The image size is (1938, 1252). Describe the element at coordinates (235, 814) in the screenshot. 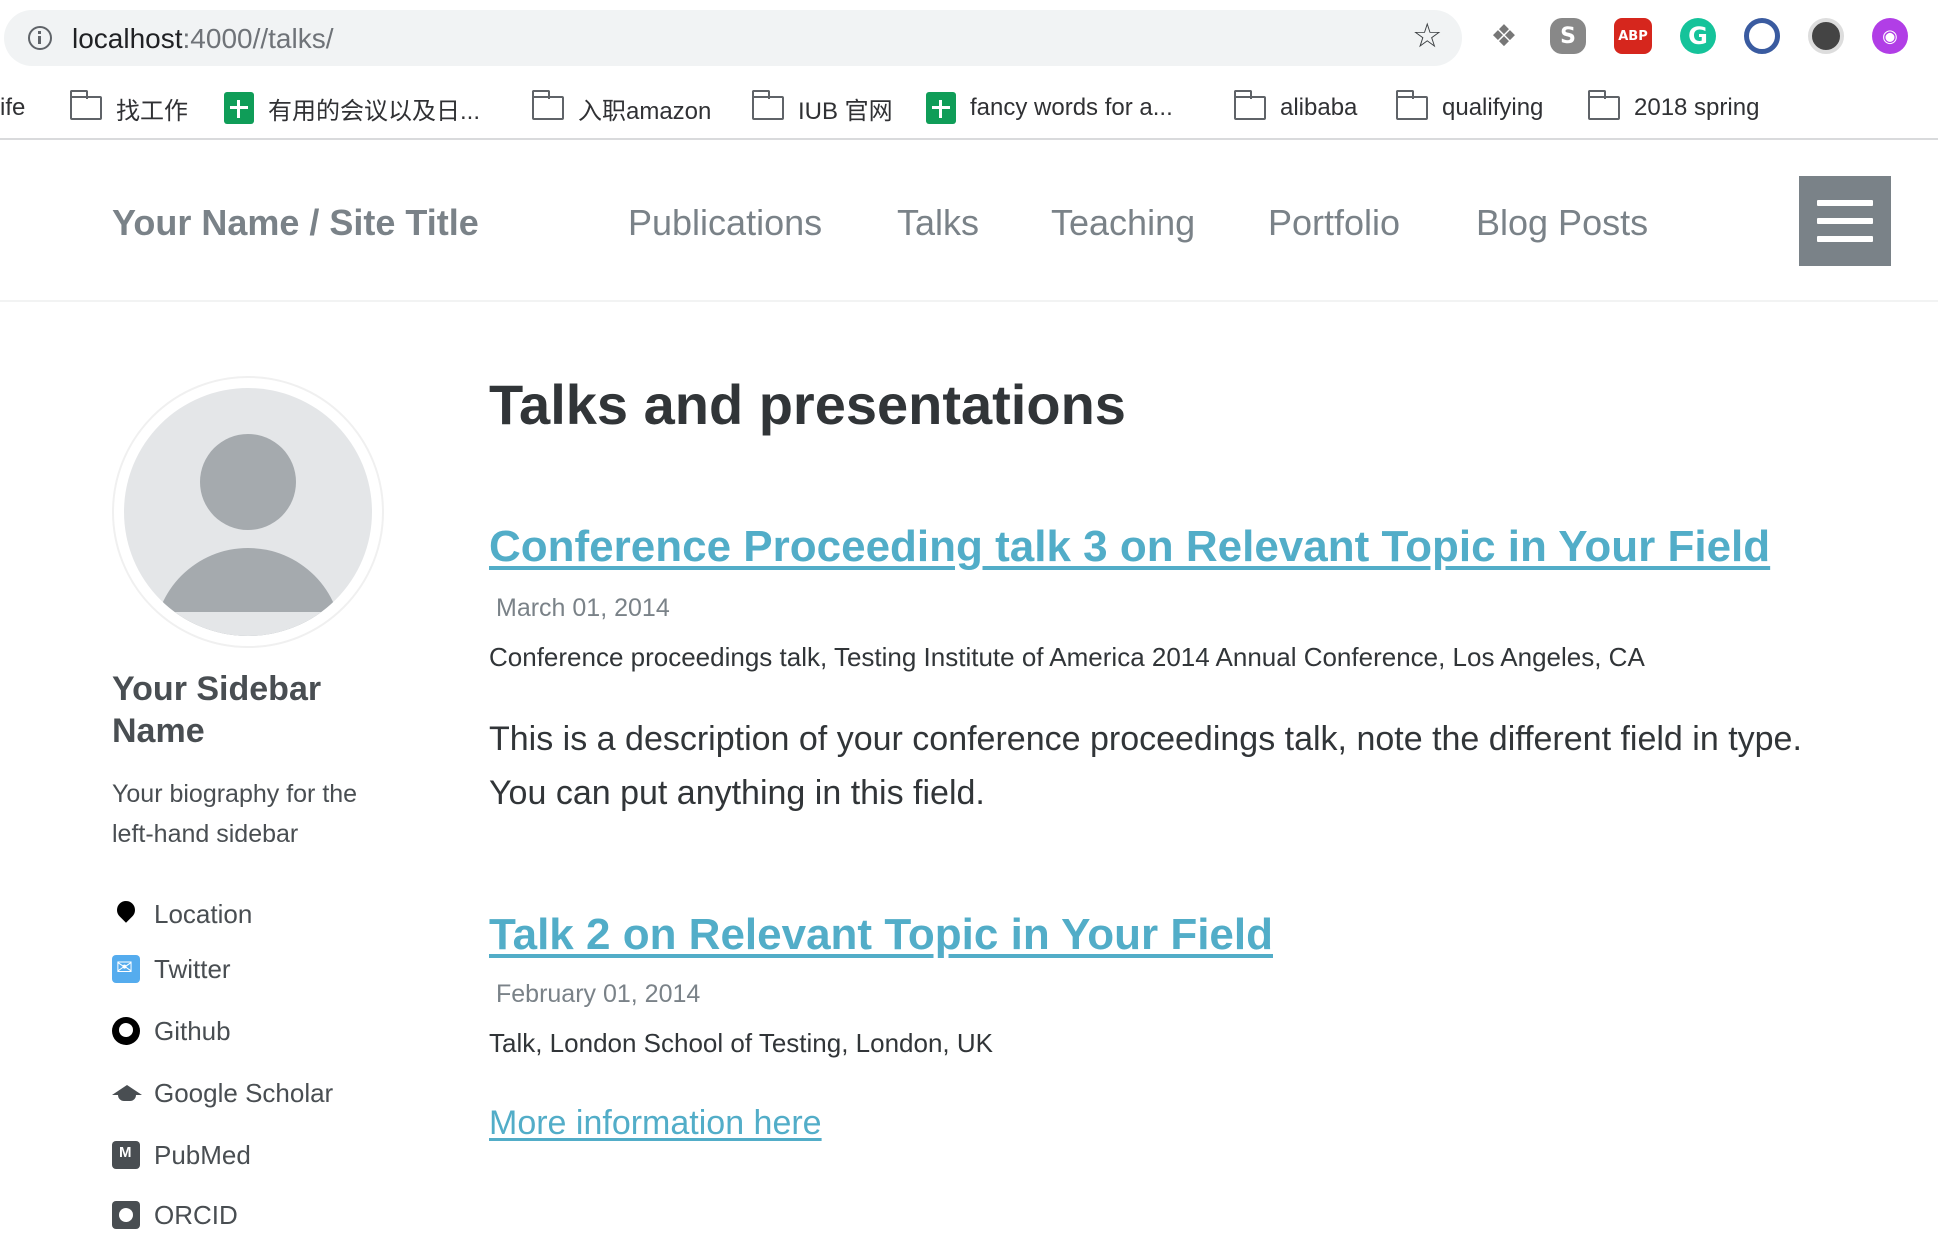

I see `sidebar-bio: Your biography for the left-hand sidebar` at that location.